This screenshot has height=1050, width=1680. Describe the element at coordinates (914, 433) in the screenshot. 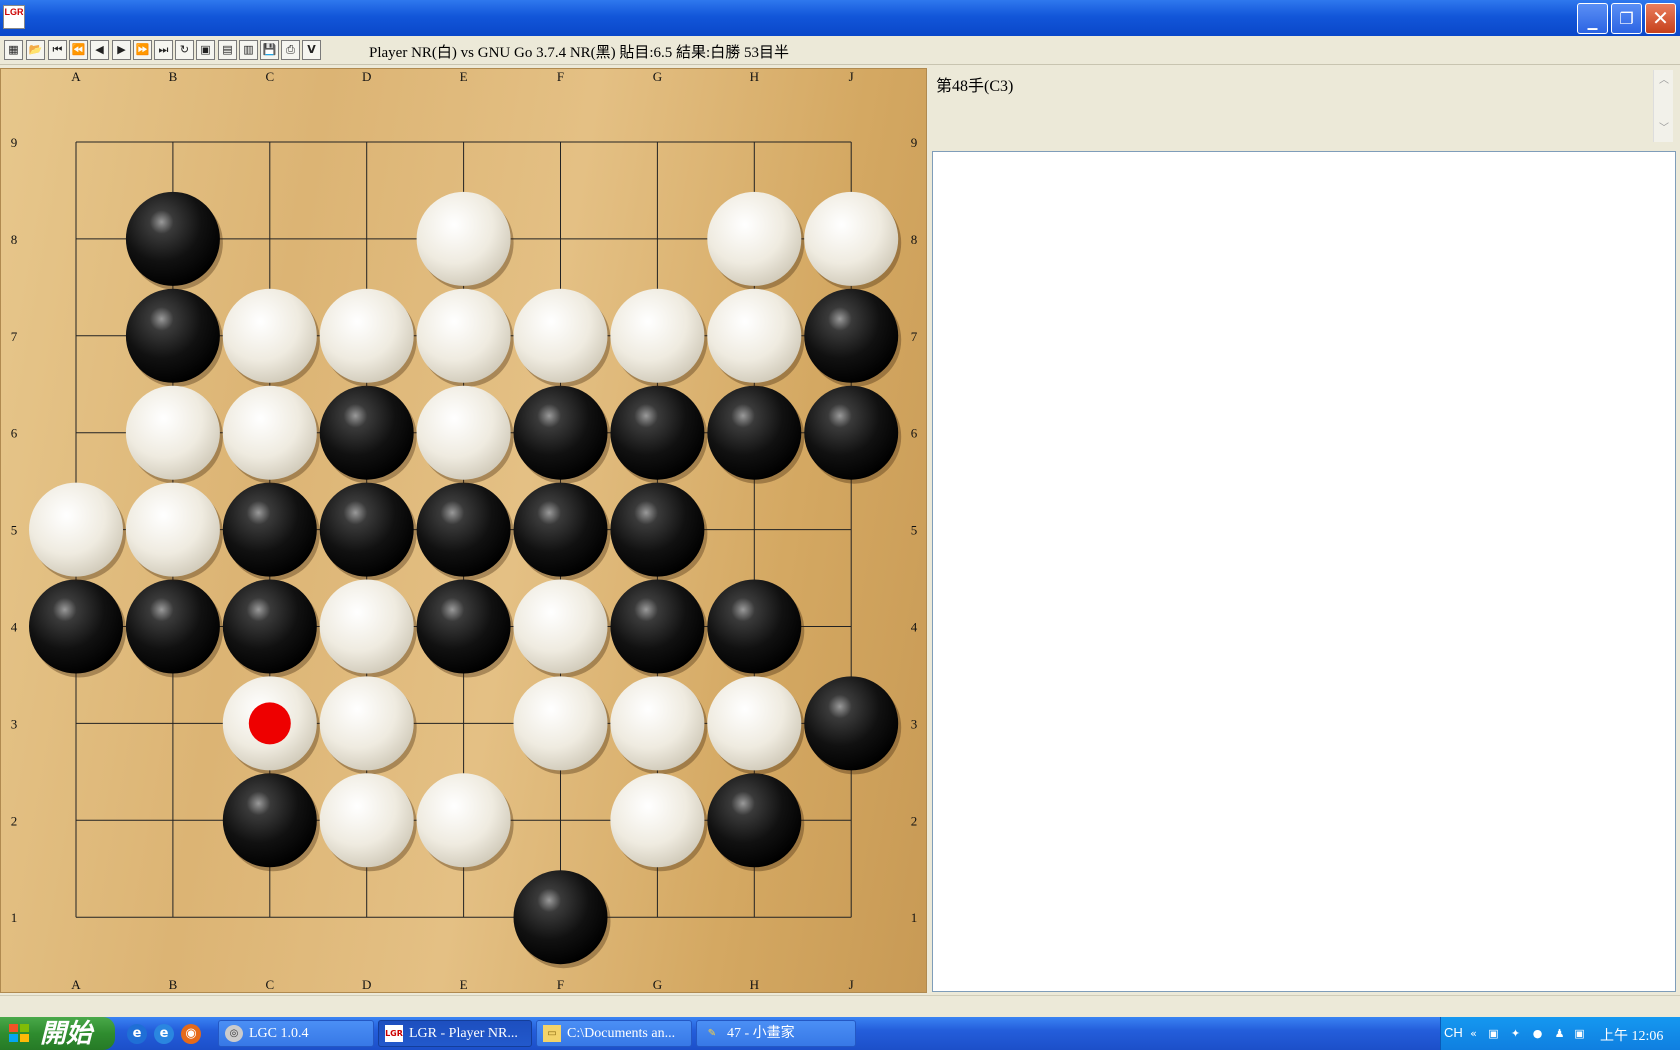

I see `row-label-right: 6` at that location.